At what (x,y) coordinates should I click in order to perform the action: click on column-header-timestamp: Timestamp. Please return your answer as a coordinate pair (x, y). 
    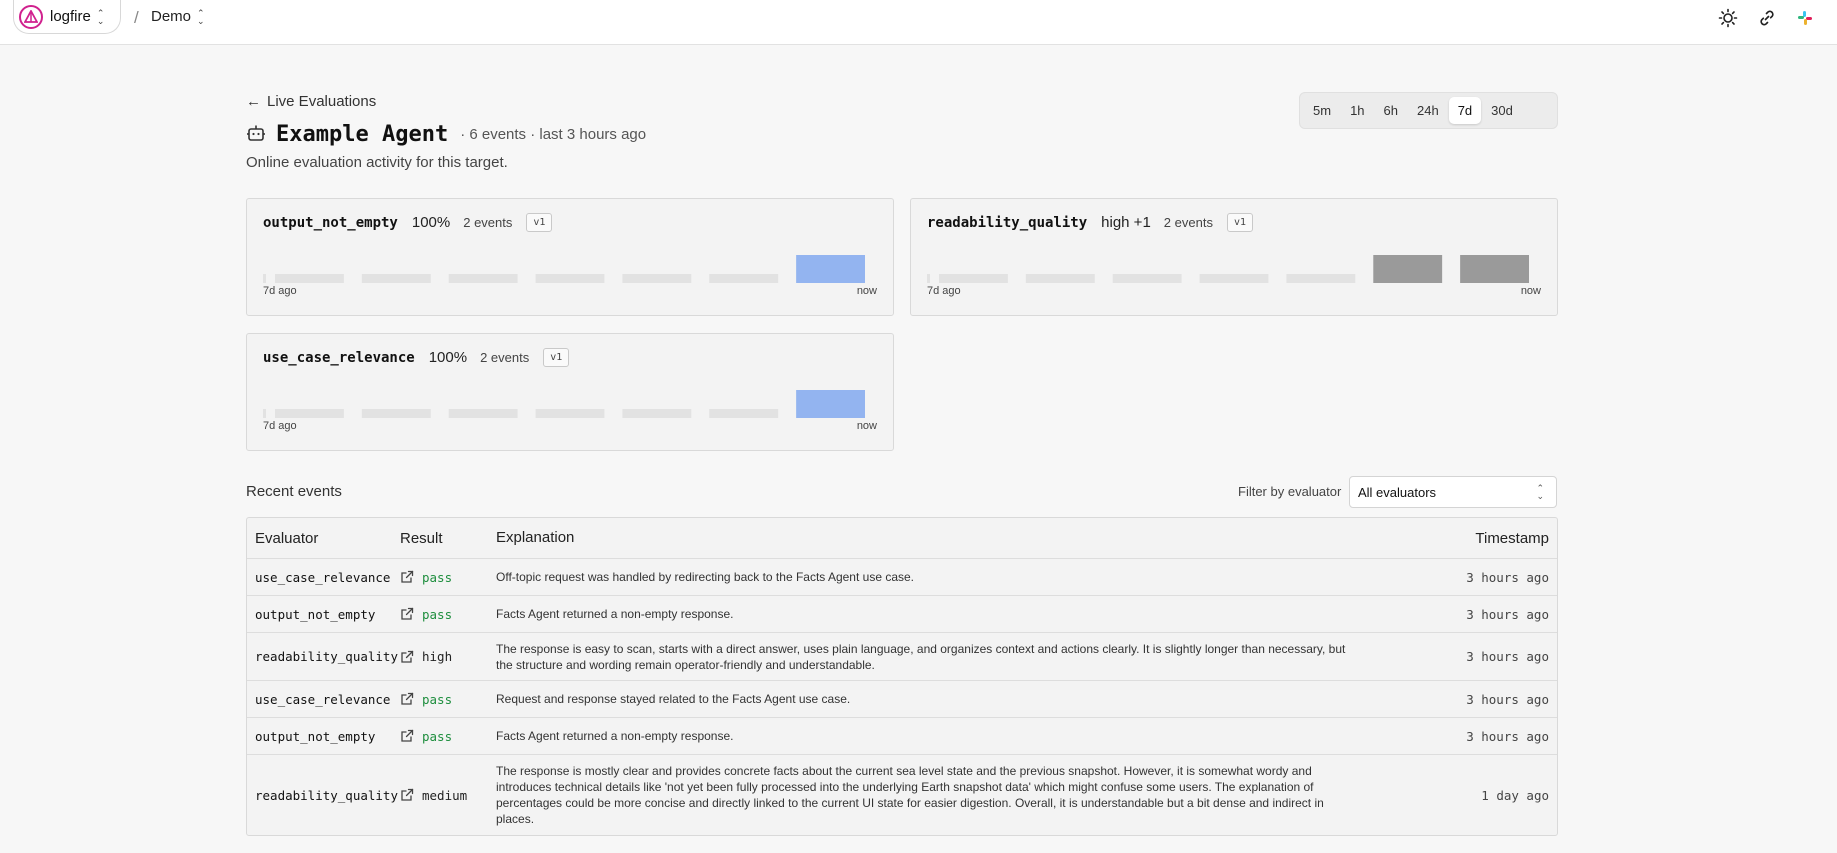
    Looking at the image, I should click on (1512, 538).